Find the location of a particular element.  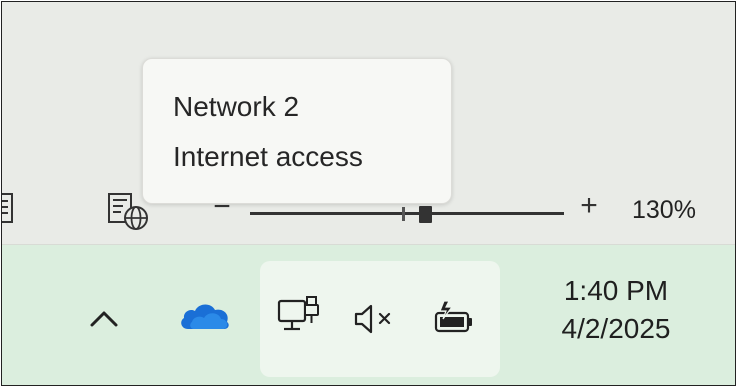

taskbar-clock: 1:40 PM 4/2/2025 is located at coordinates (616, 318).